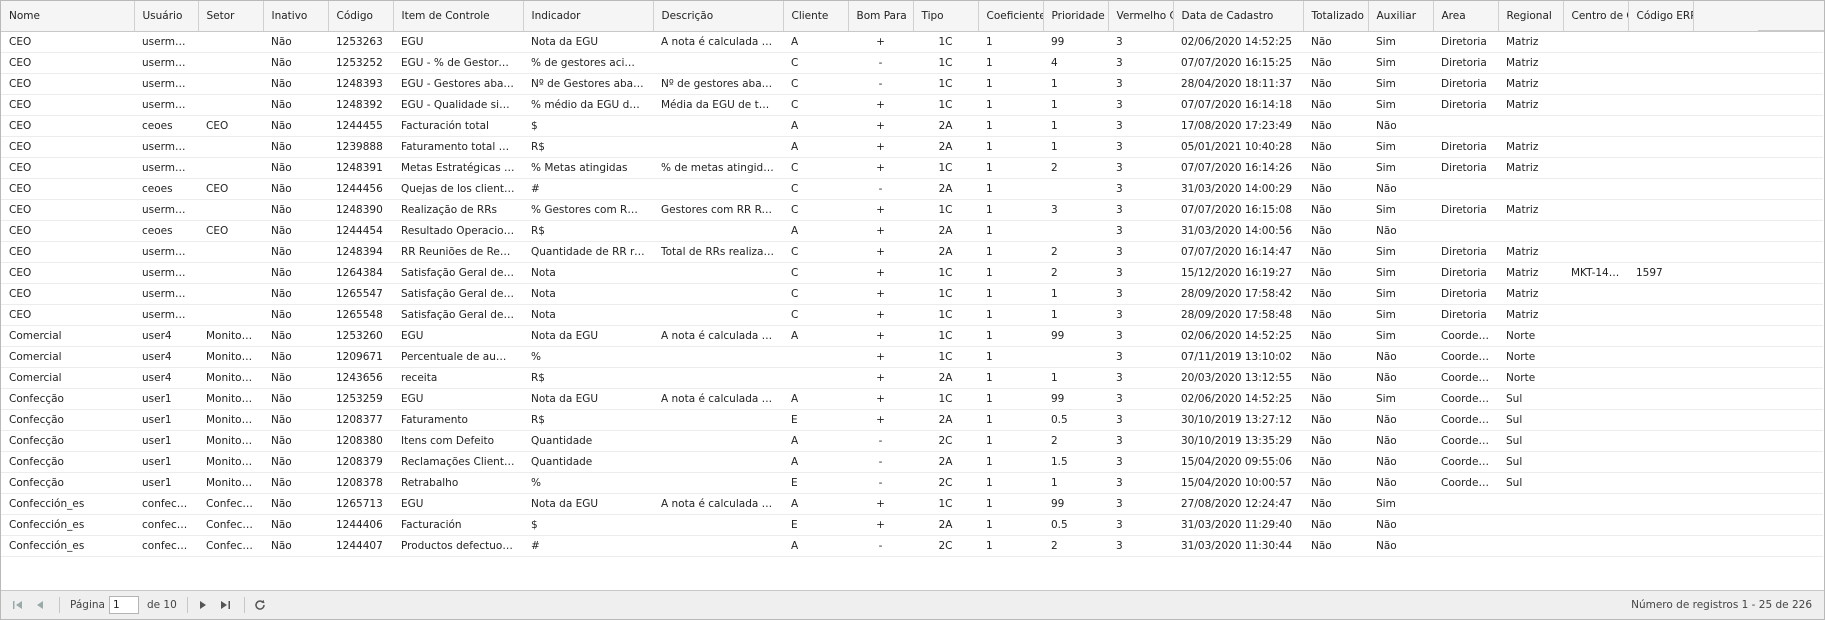  What do you see at coordinates (18, 605) in the screenshot?
I see `first-page-button` at bounding box center [18, 605].